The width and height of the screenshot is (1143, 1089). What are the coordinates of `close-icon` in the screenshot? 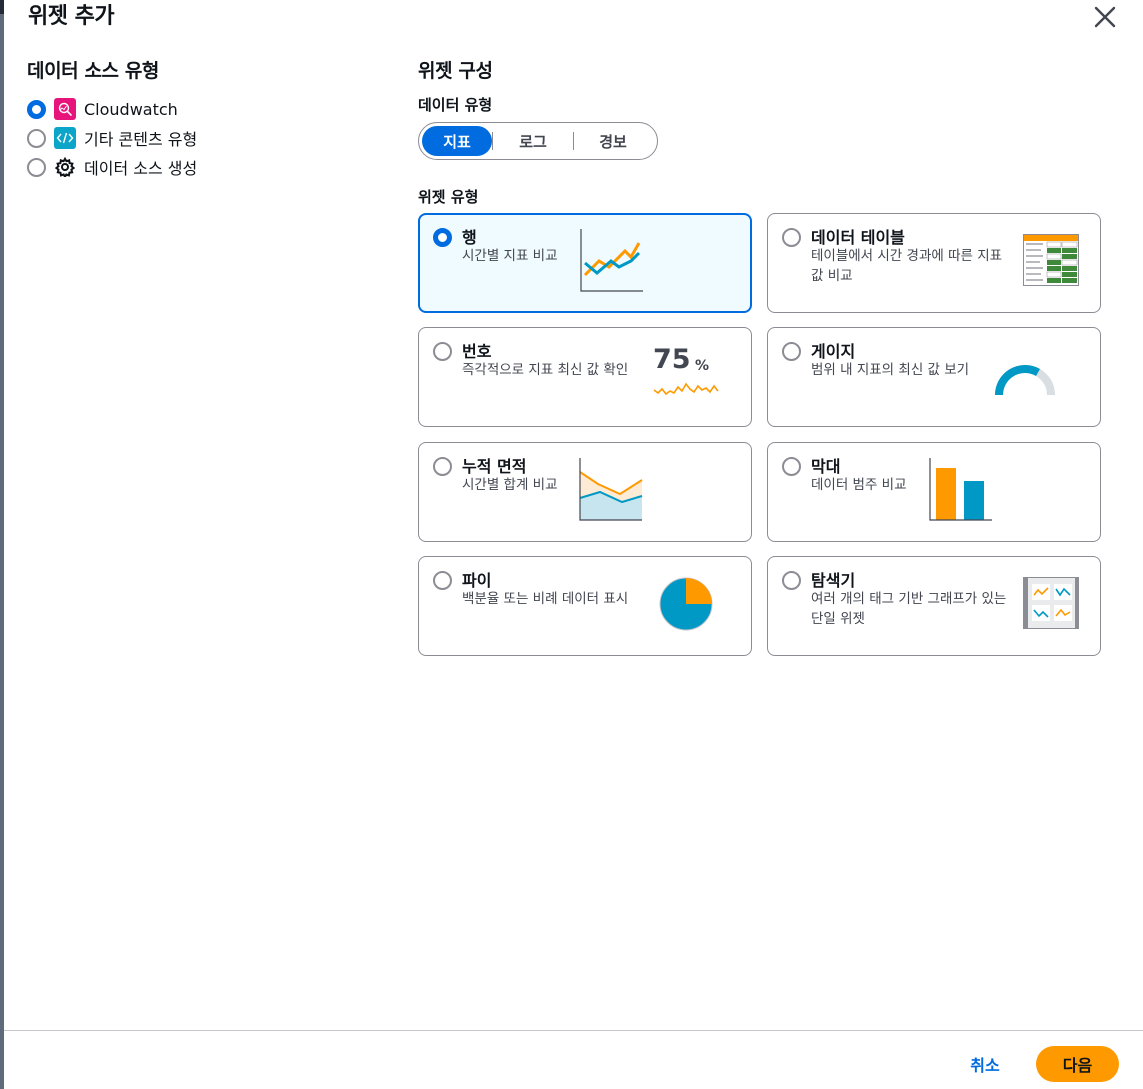 It's located at (1105, 17).